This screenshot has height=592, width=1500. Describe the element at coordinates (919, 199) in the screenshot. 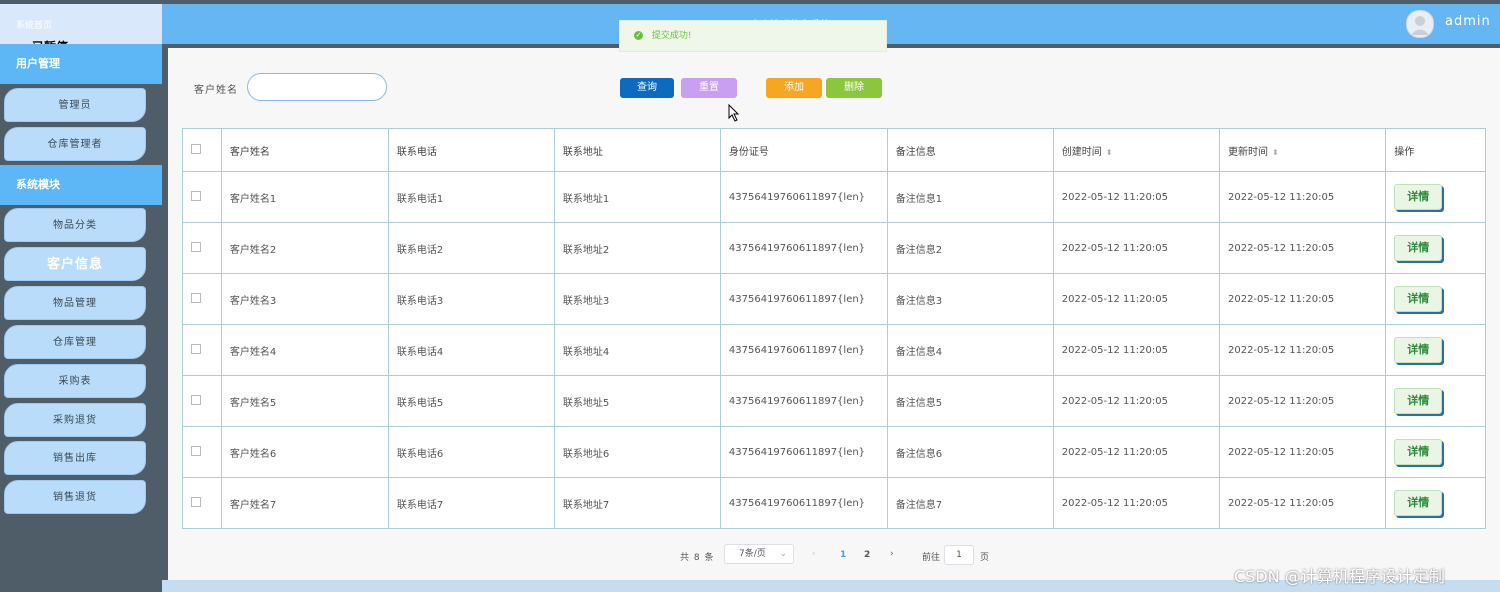

I see `cell-text: 备注信息1` at that location.